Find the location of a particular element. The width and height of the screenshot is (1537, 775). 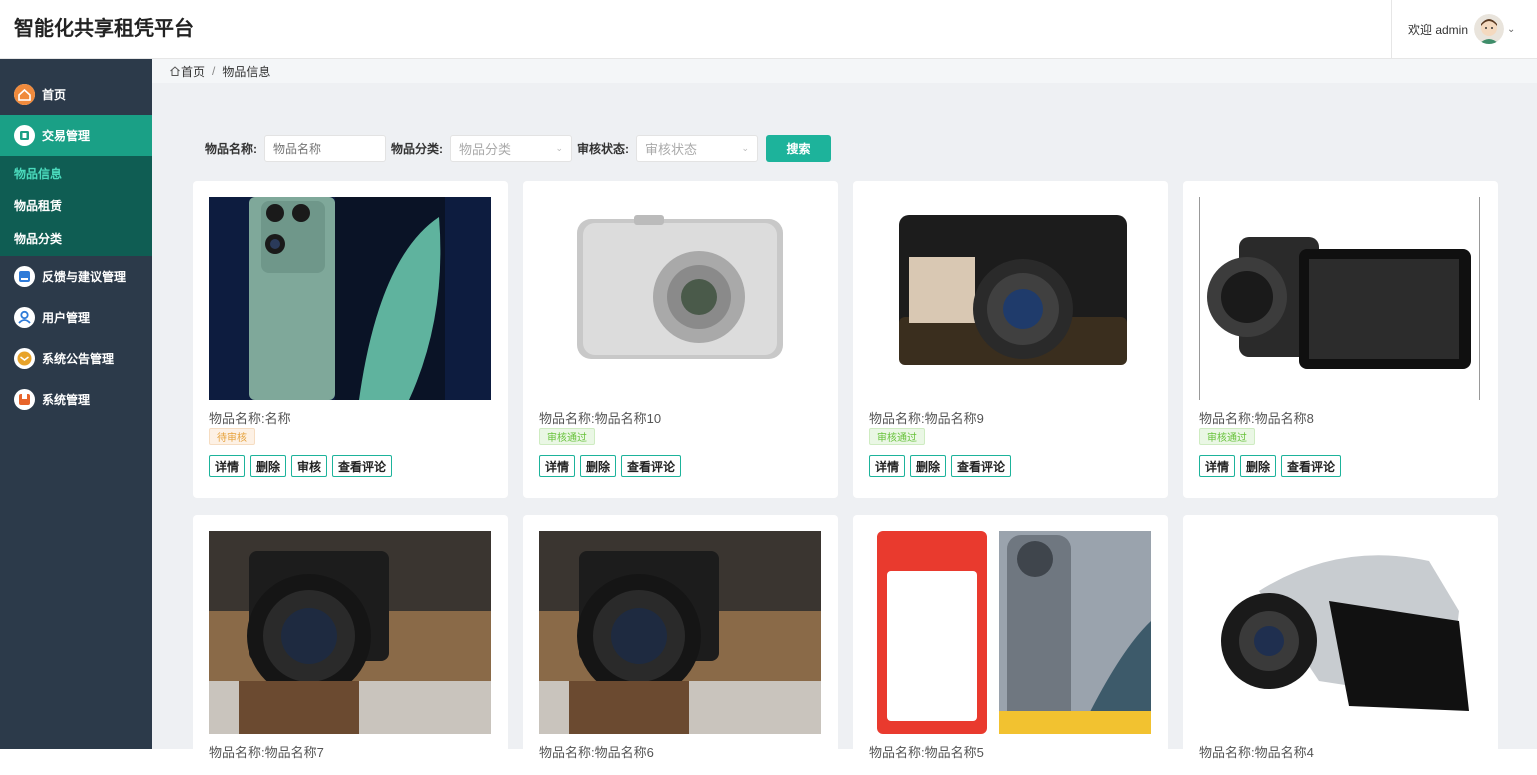

user-icon is located at coordinates (24, 317).